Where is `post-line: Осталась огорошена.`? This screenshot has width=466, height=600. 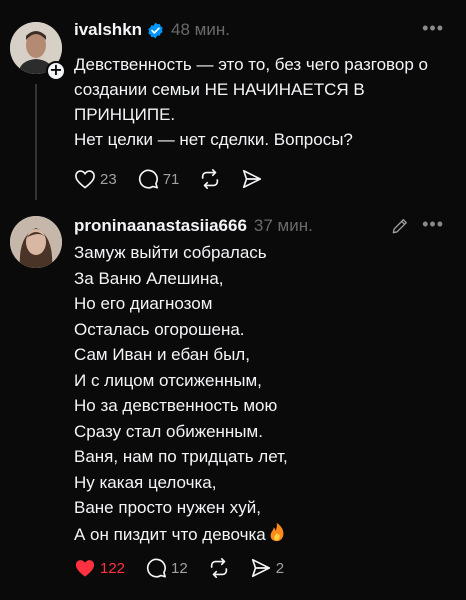
post-line: Осталась огорошена. is located at coordinates (159, 329).